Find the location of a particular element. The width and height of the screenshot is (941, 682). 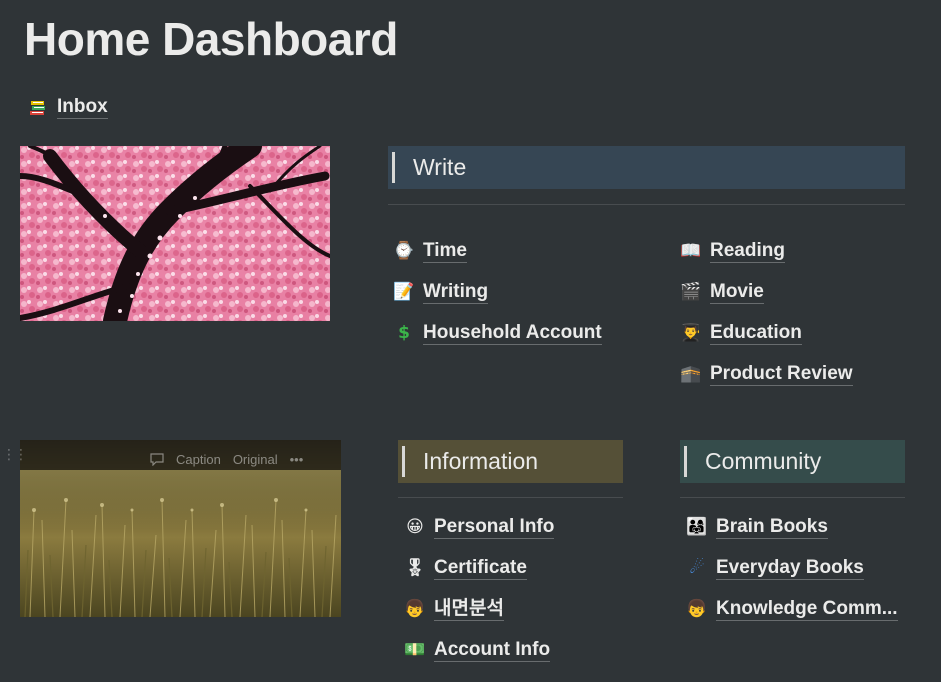

image-toolbar: Caption Original ••• is located at coordinates (226, 459).